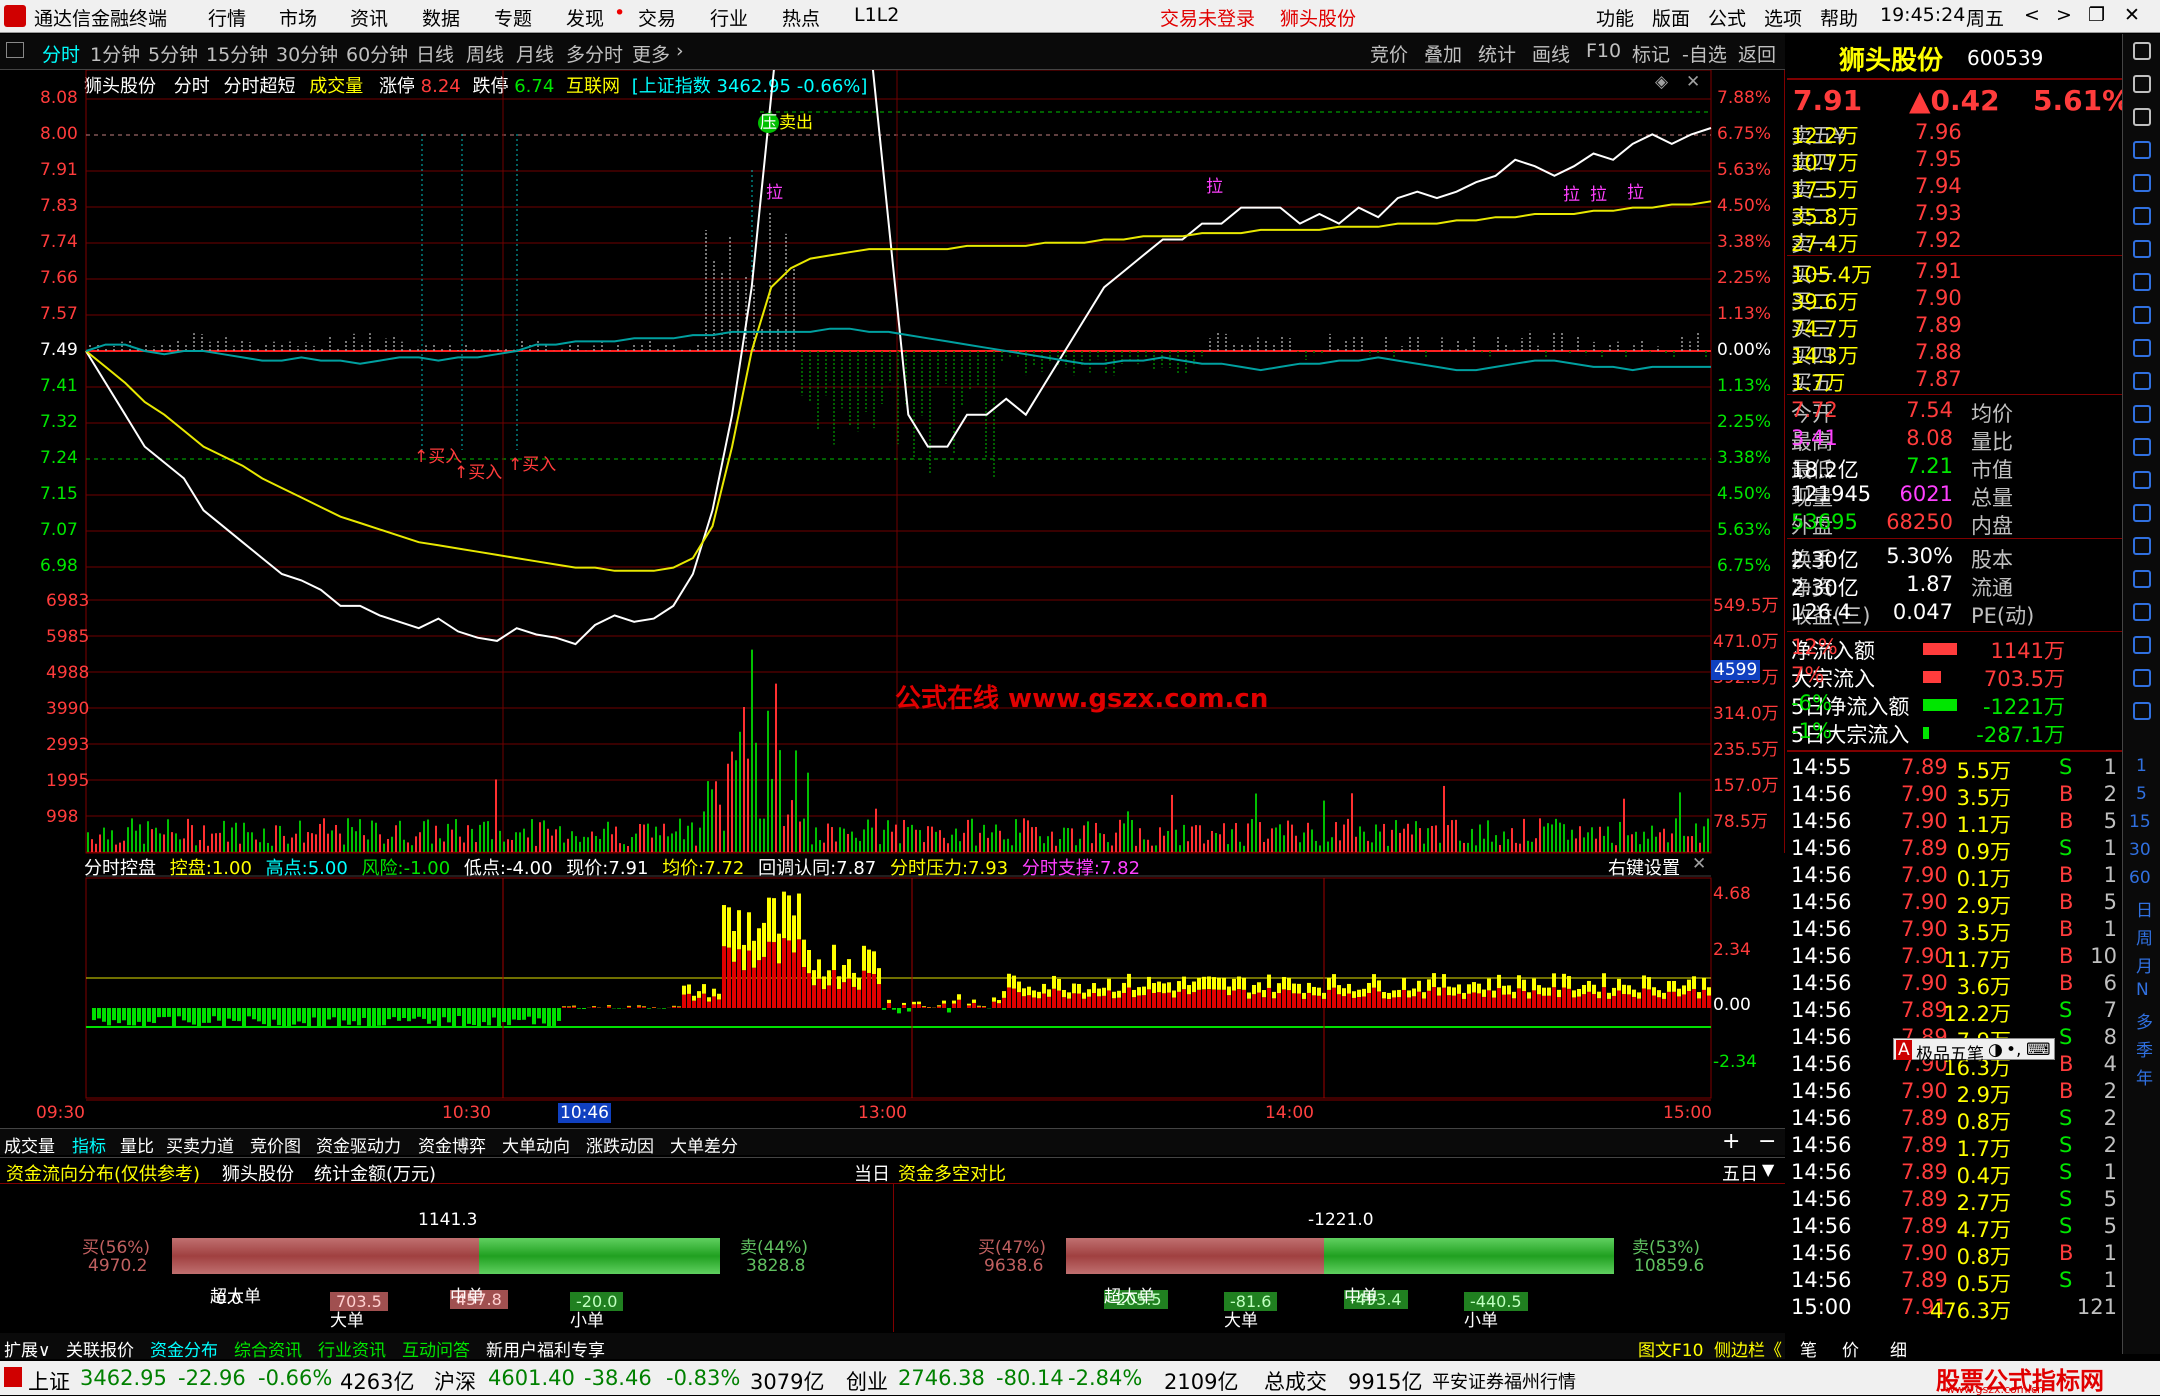 Image resolution: width=2160 pixels, height=1396 pixels. I want to click on btab-sidebar: 侧边栏《, so click(1748, 1348).